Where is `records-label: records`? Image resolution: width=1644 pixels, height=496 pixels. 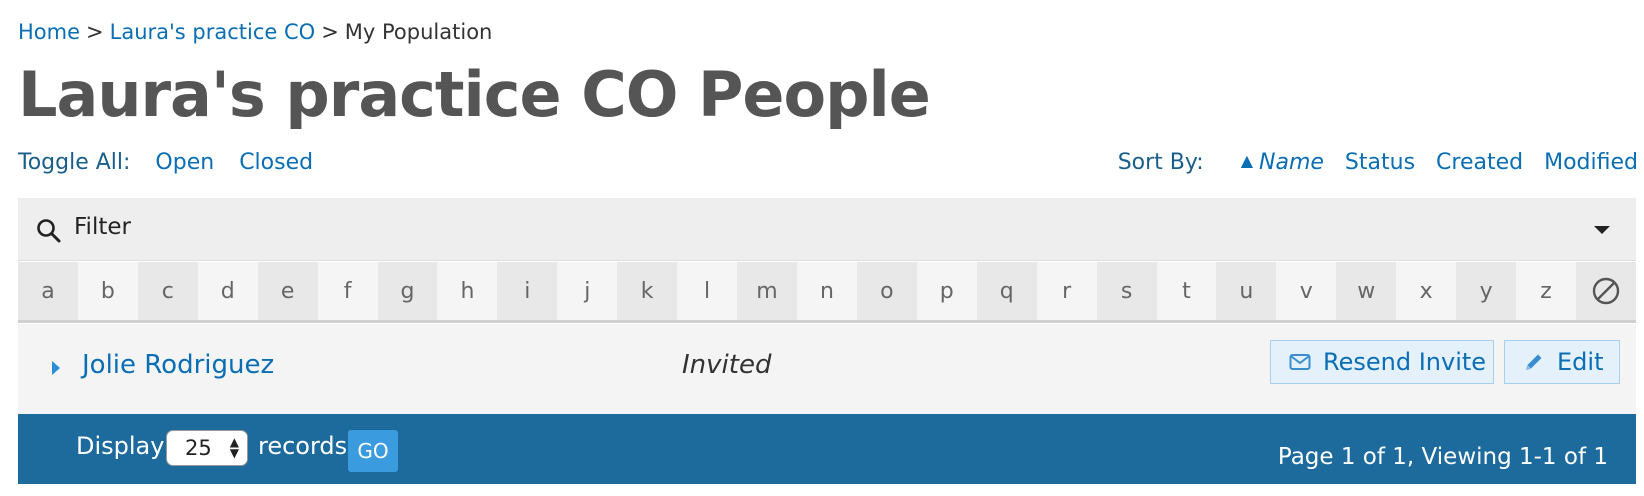 records-label: records is located at coordinates (303, 446).